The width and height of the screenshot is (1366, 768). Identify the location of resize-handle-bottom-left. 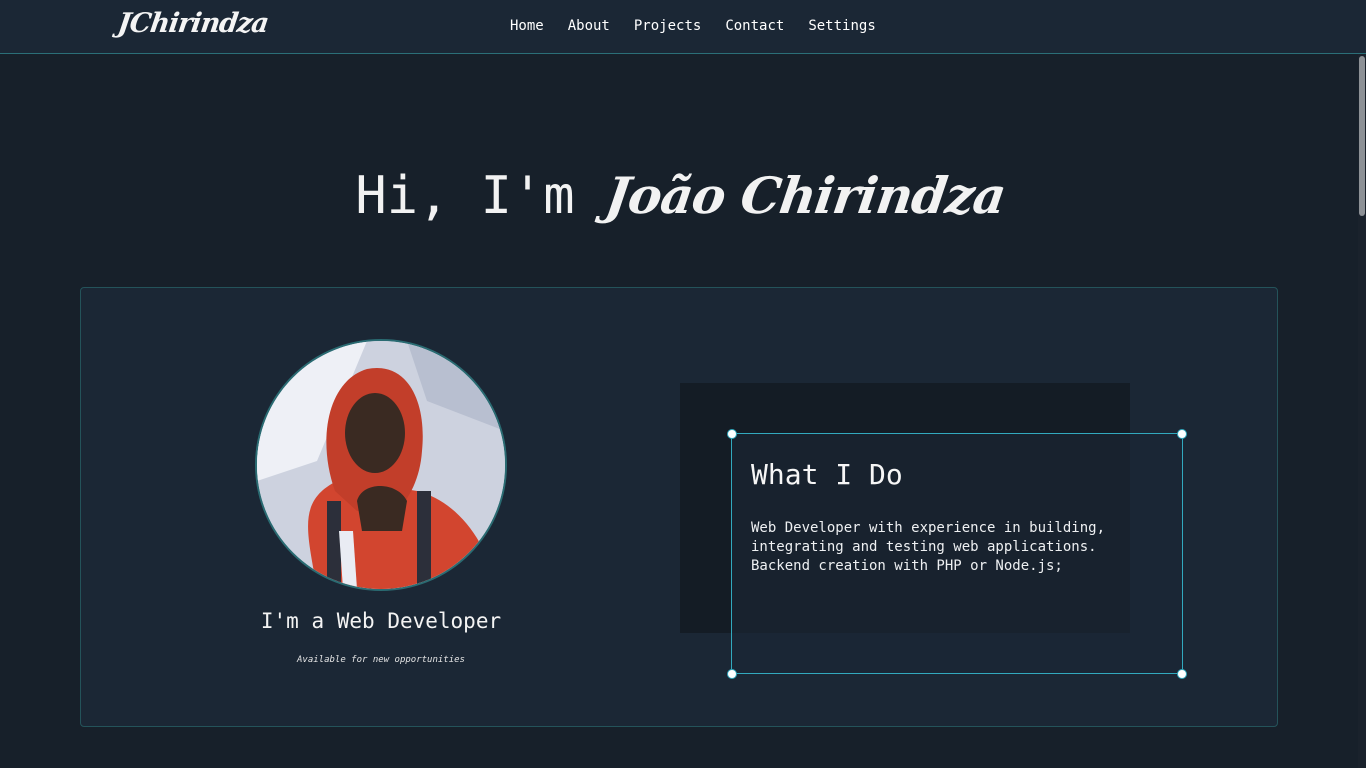
(732, 674).